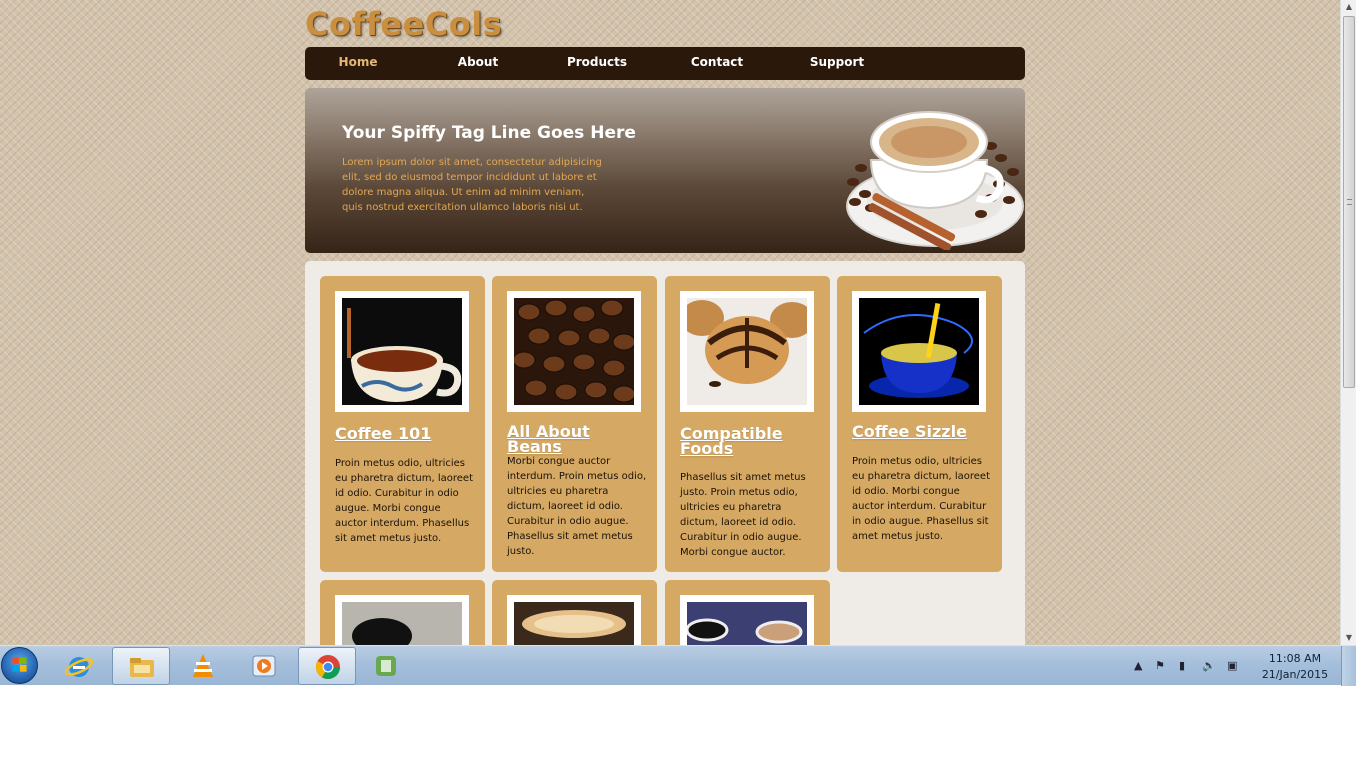 Image resolution: width=1366 pixels, height=768 pixels. What do you see at coordinates (747, 623) in the screenshot?
I see `two-cups-photo` at bounding box center [747, 623].